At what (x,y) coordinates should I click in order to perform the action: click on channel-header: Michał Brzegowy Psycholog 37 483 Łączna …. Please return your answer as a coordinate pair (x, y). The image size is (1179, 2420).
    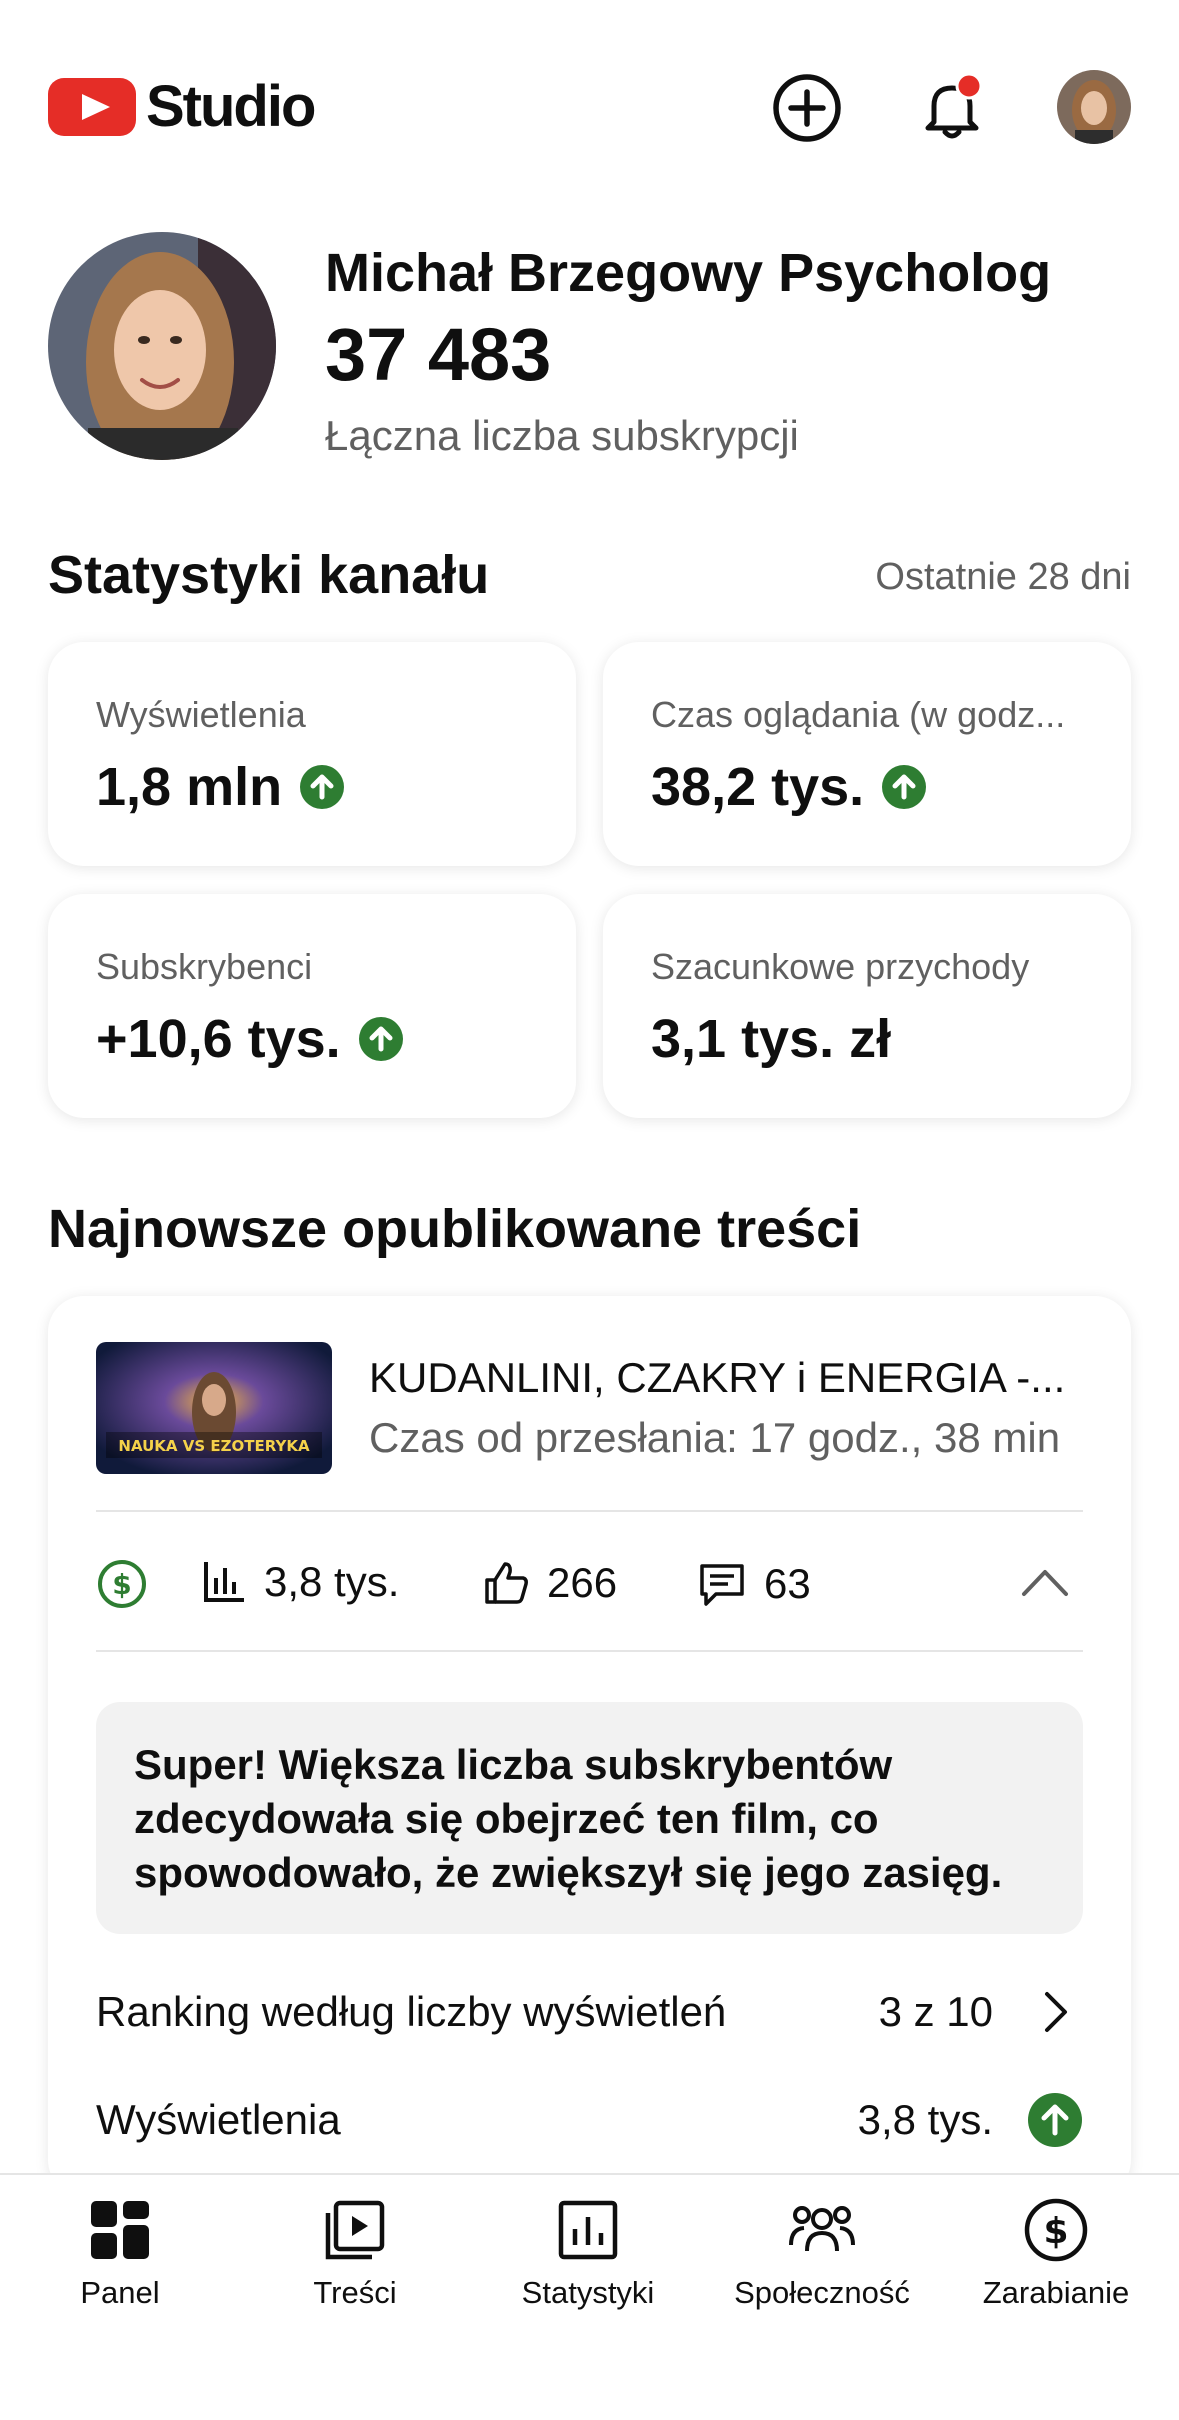
    Looking at the image, I should click on (598, 347).